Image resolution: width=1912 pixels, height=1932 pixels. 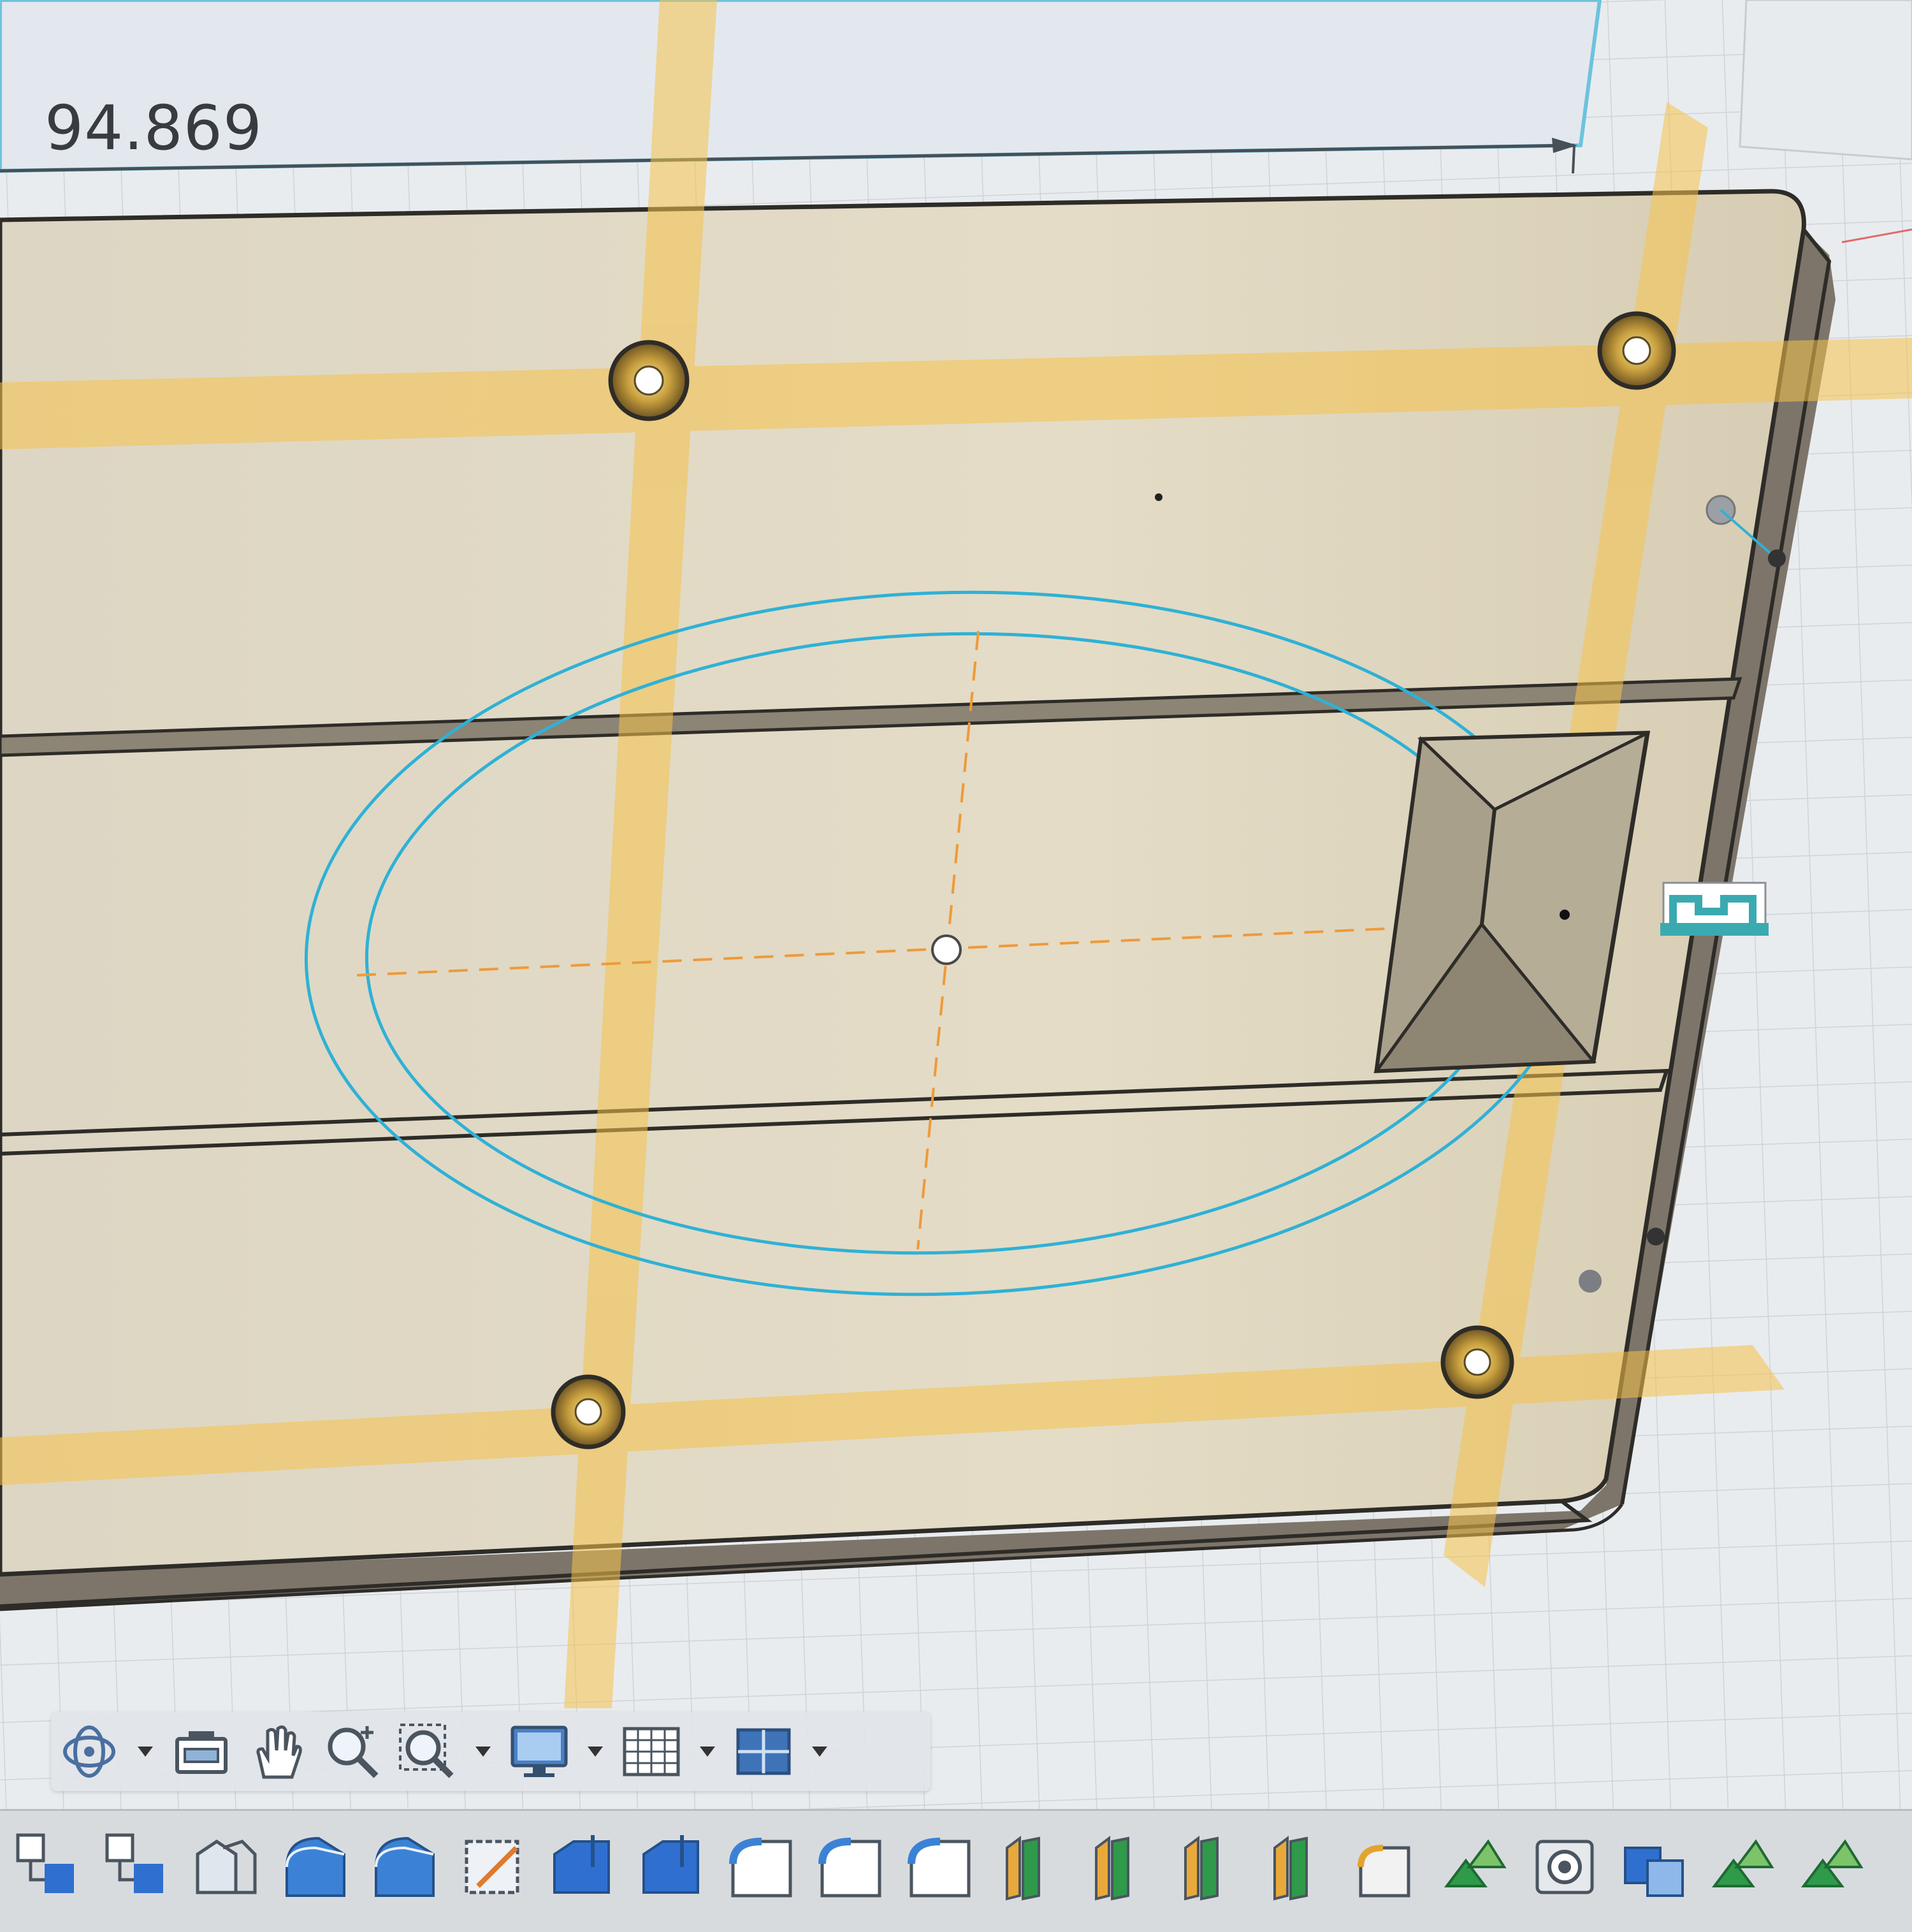 I want to click on fit-button, so click(x=427, y=1752).